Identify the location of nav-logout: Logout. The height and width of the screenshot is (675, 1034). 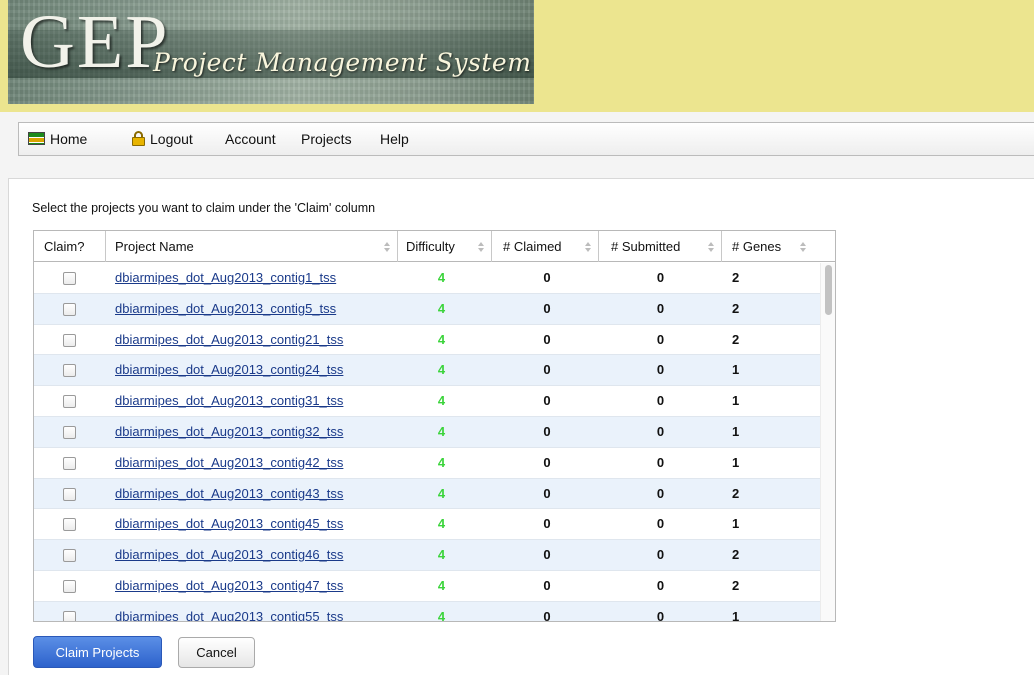
(162, 139).